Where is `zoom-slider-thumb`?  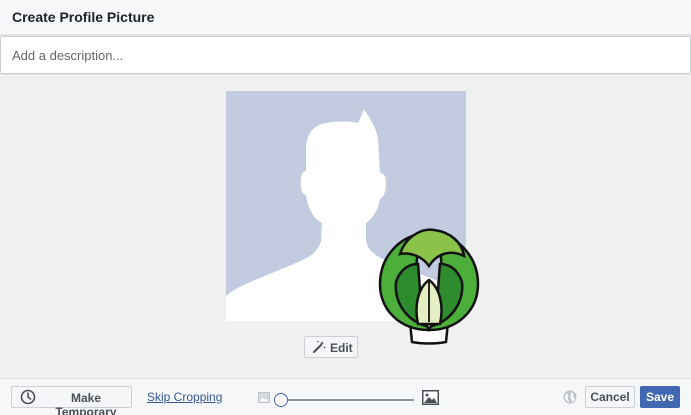 zoom-slider-thumb is located at coordinates (281, 400).